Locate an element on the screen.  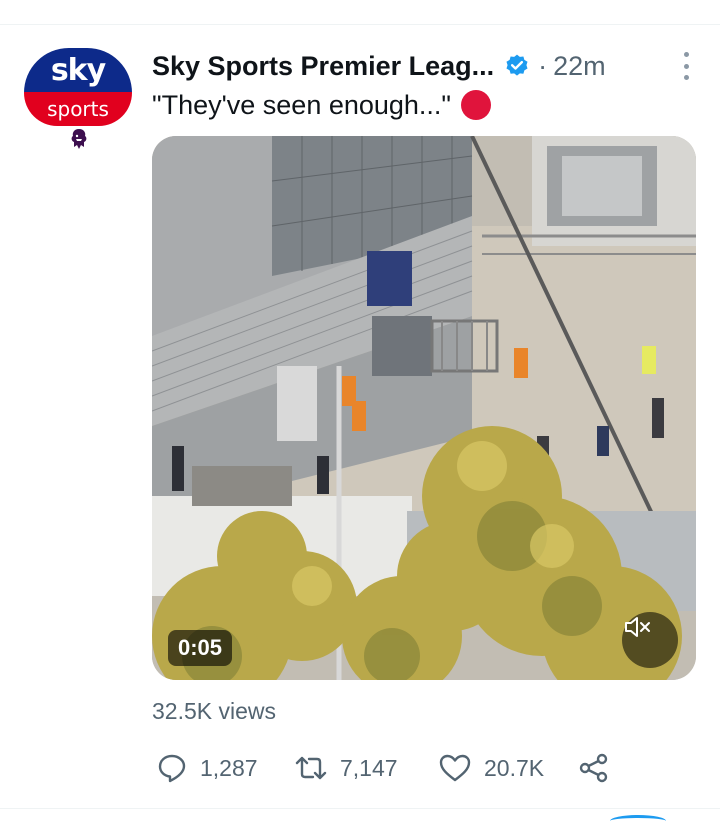
red-circle-emoji-icon is located at coordinates (476, 105).